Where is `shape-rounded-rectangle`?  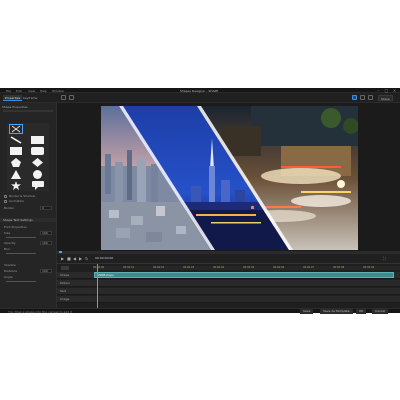 shape-rounded-rectangle is located at coordinates (37, 151).